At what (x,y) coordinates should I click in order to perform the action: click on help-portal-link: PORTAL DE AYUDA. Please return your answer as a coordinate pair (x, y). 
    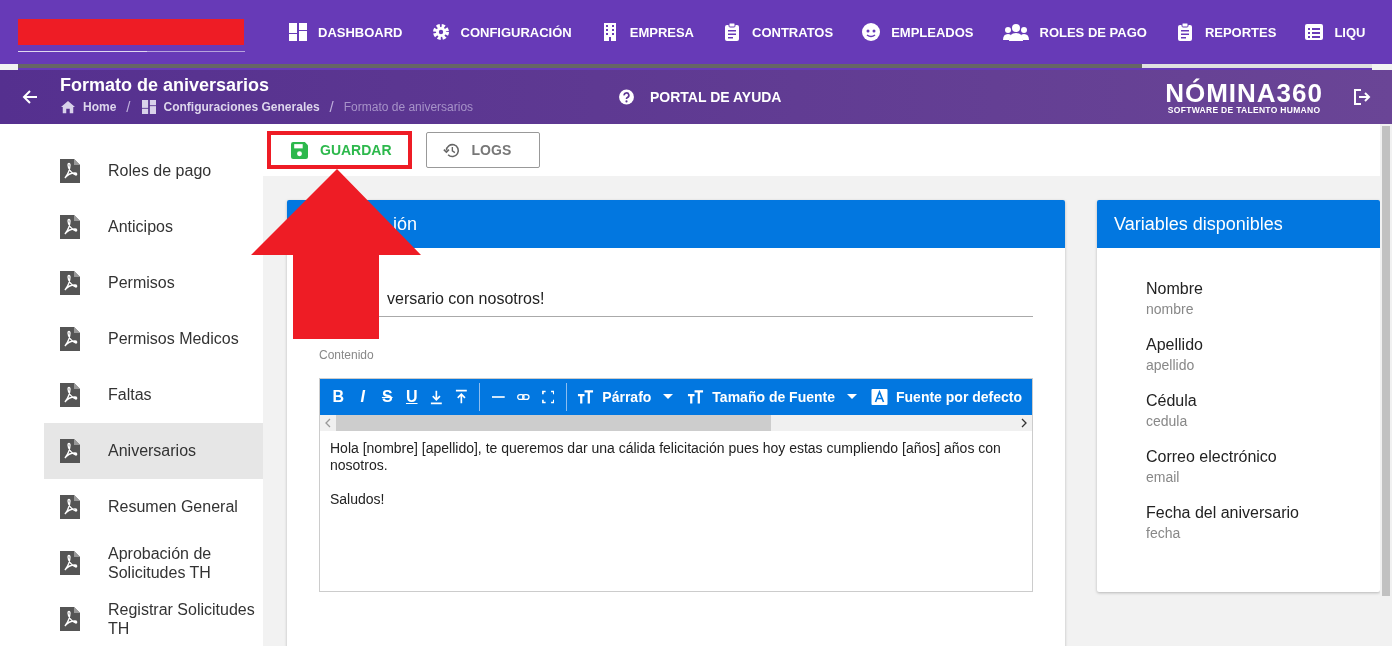
    Looking at the image, I should click on (700, 97).